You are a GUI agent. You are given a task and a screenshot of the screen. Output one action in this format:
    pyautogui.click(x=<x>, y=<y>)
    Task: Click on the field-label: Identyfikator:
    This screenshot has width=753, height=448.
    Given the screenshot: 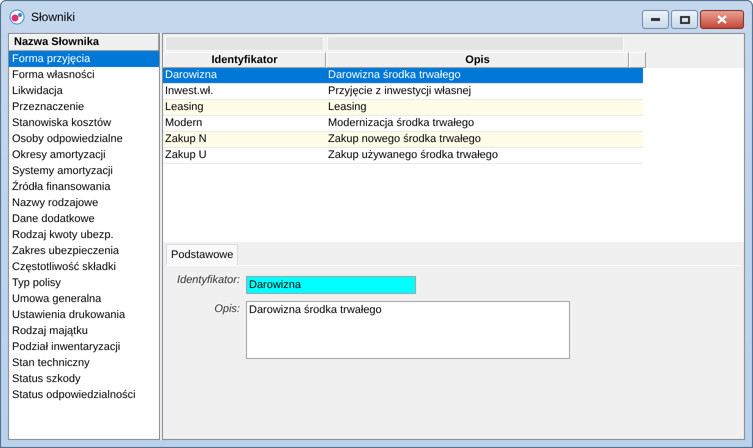 What is the action you would take?
    pyautogui.click(x=208, y=280)
    